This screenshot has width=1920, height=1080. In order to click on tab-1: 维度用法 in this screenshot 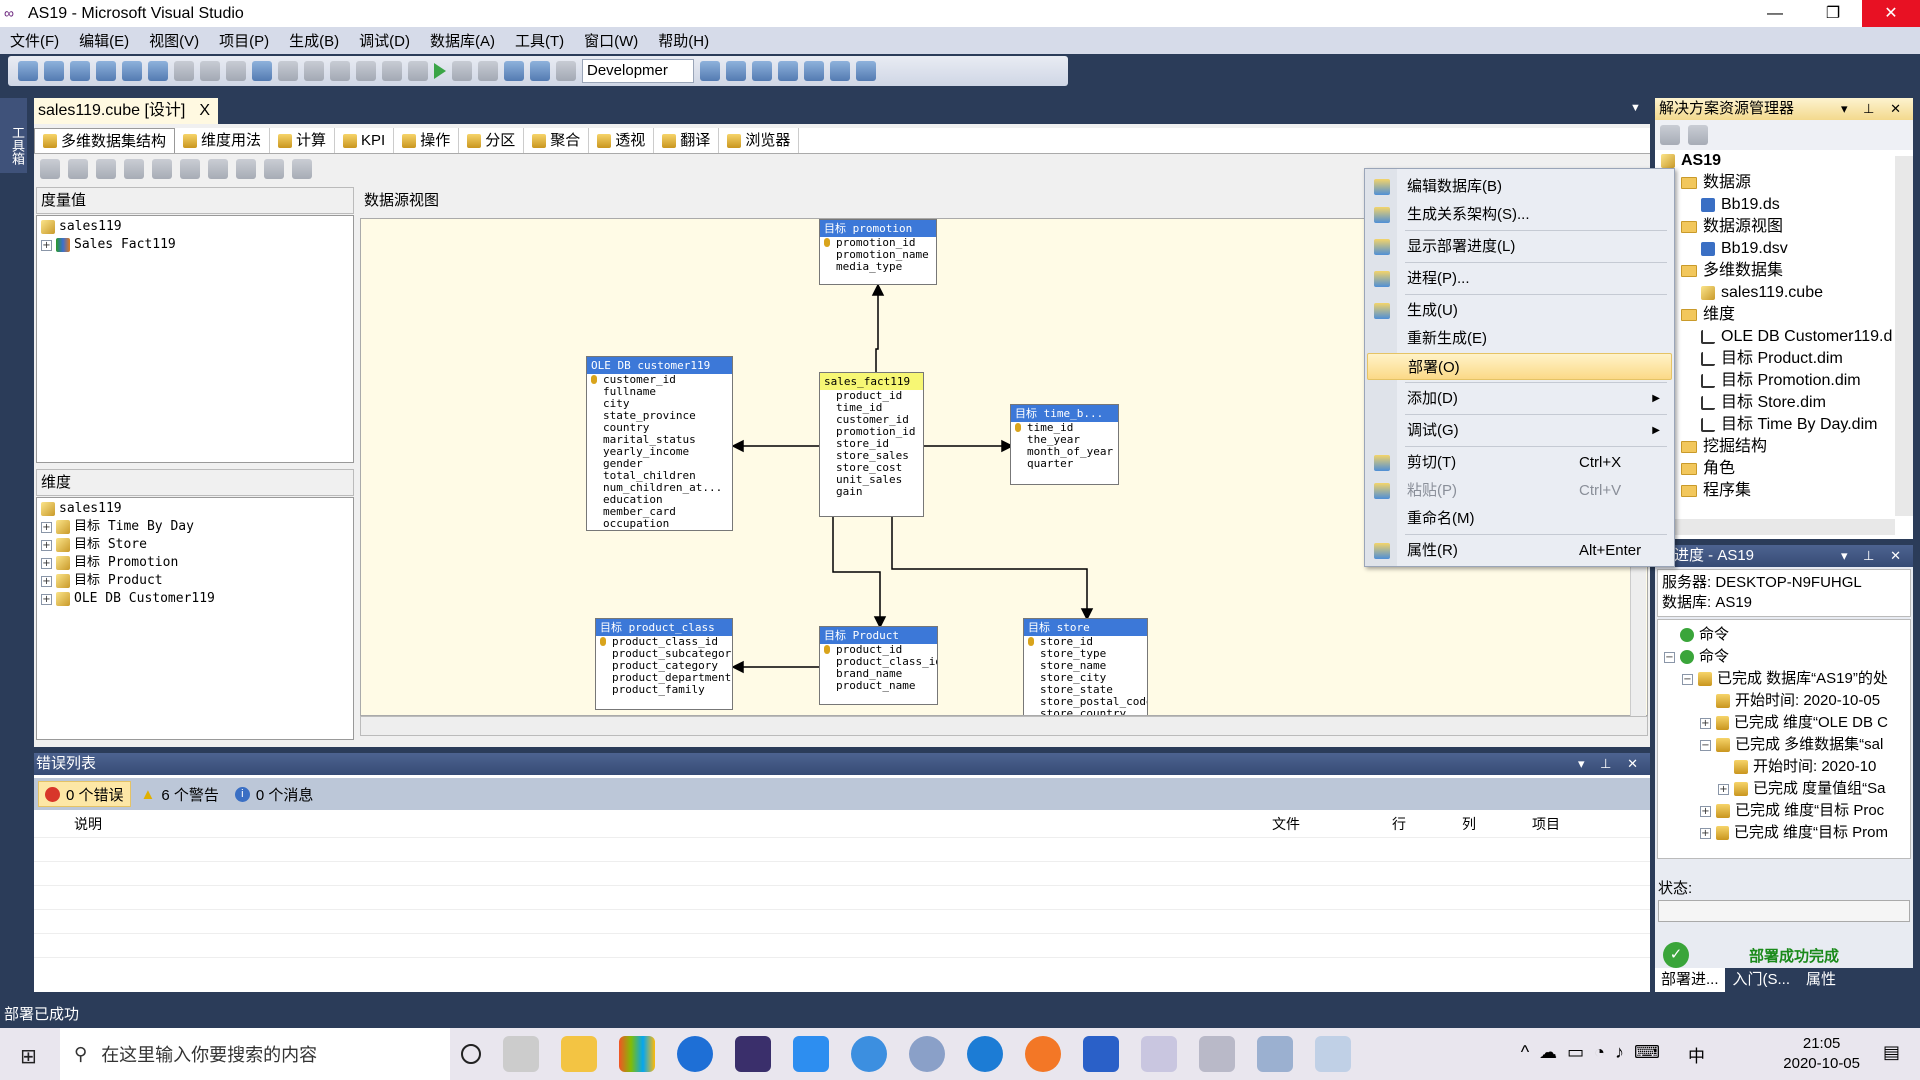, I will do `click(223, 140)`.